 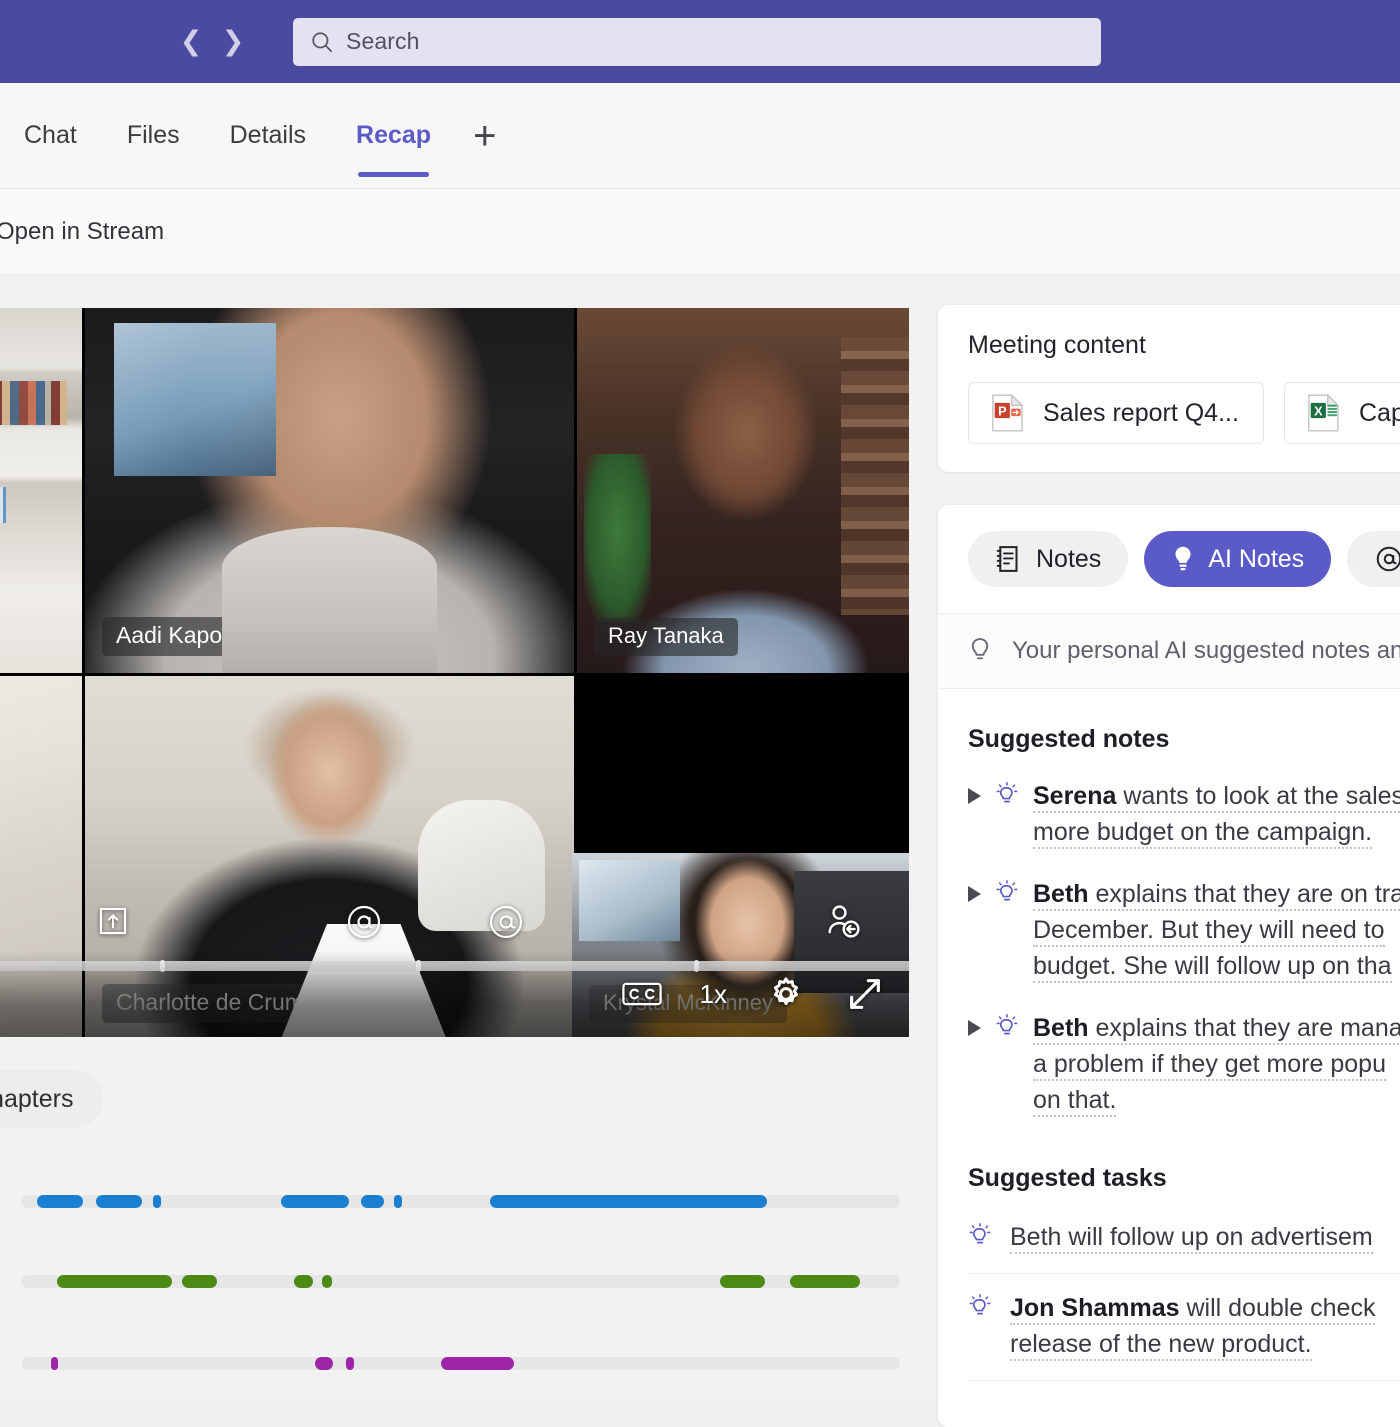 What do you see at coordinates (700, 136) in the screenshot?
I see `tab-strip: Chat Files Details Recap +` at bounding box center [700, 136].